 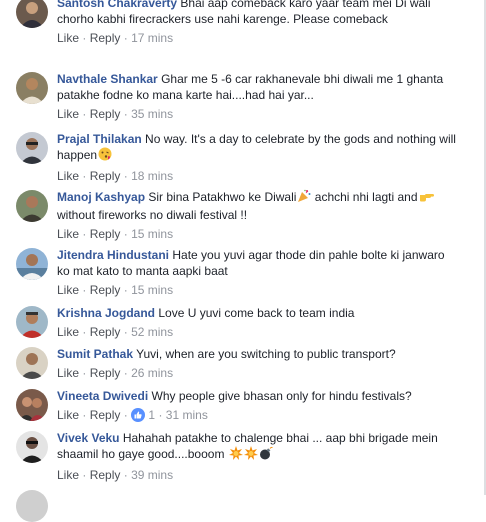 What do you see at coordinates (152, 114) in the screenshot?
I see `timestamp: 35 mins` at bounding box center [152, 114].